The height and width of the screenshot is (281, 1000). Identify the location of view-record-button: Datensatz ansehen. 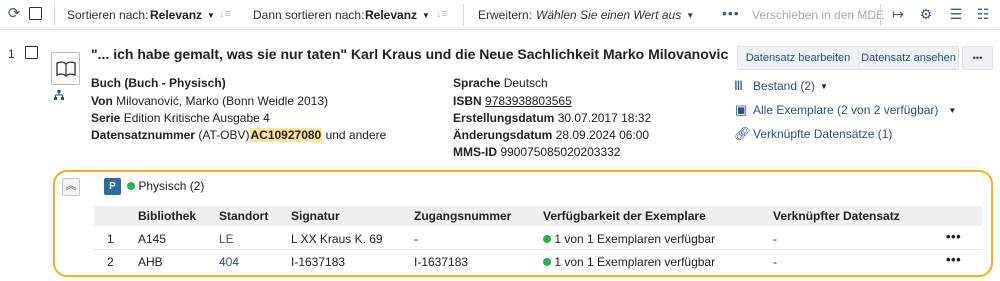
(908, 58).